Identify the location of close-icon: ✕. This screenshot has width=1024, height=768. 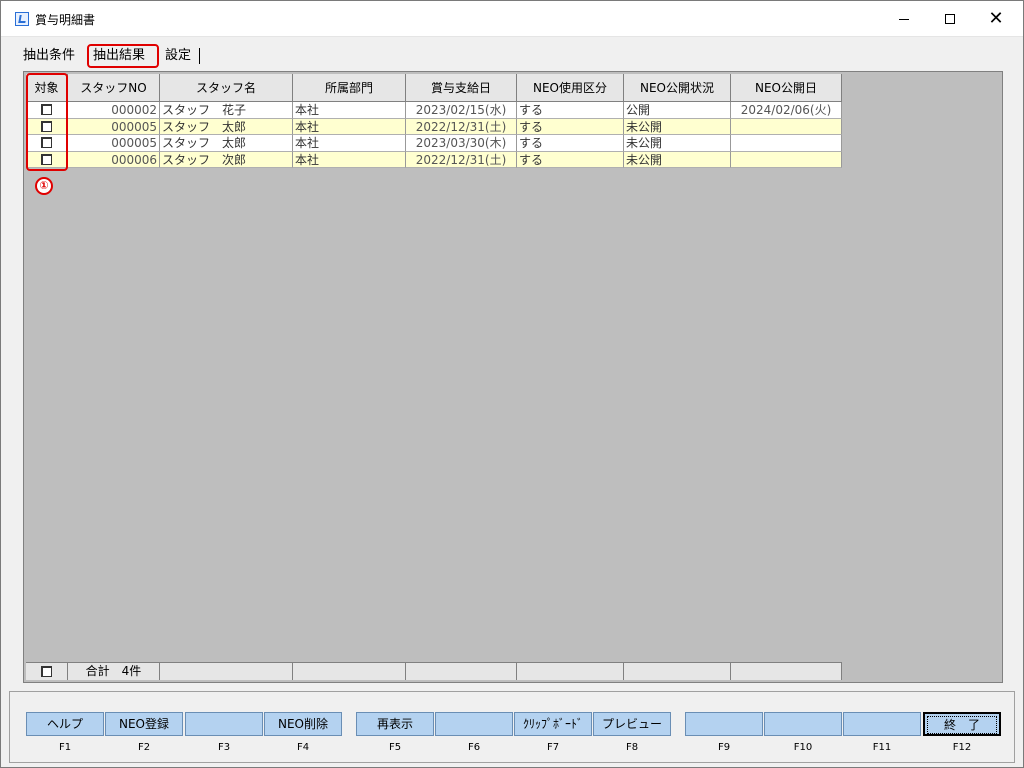
(996, 18).